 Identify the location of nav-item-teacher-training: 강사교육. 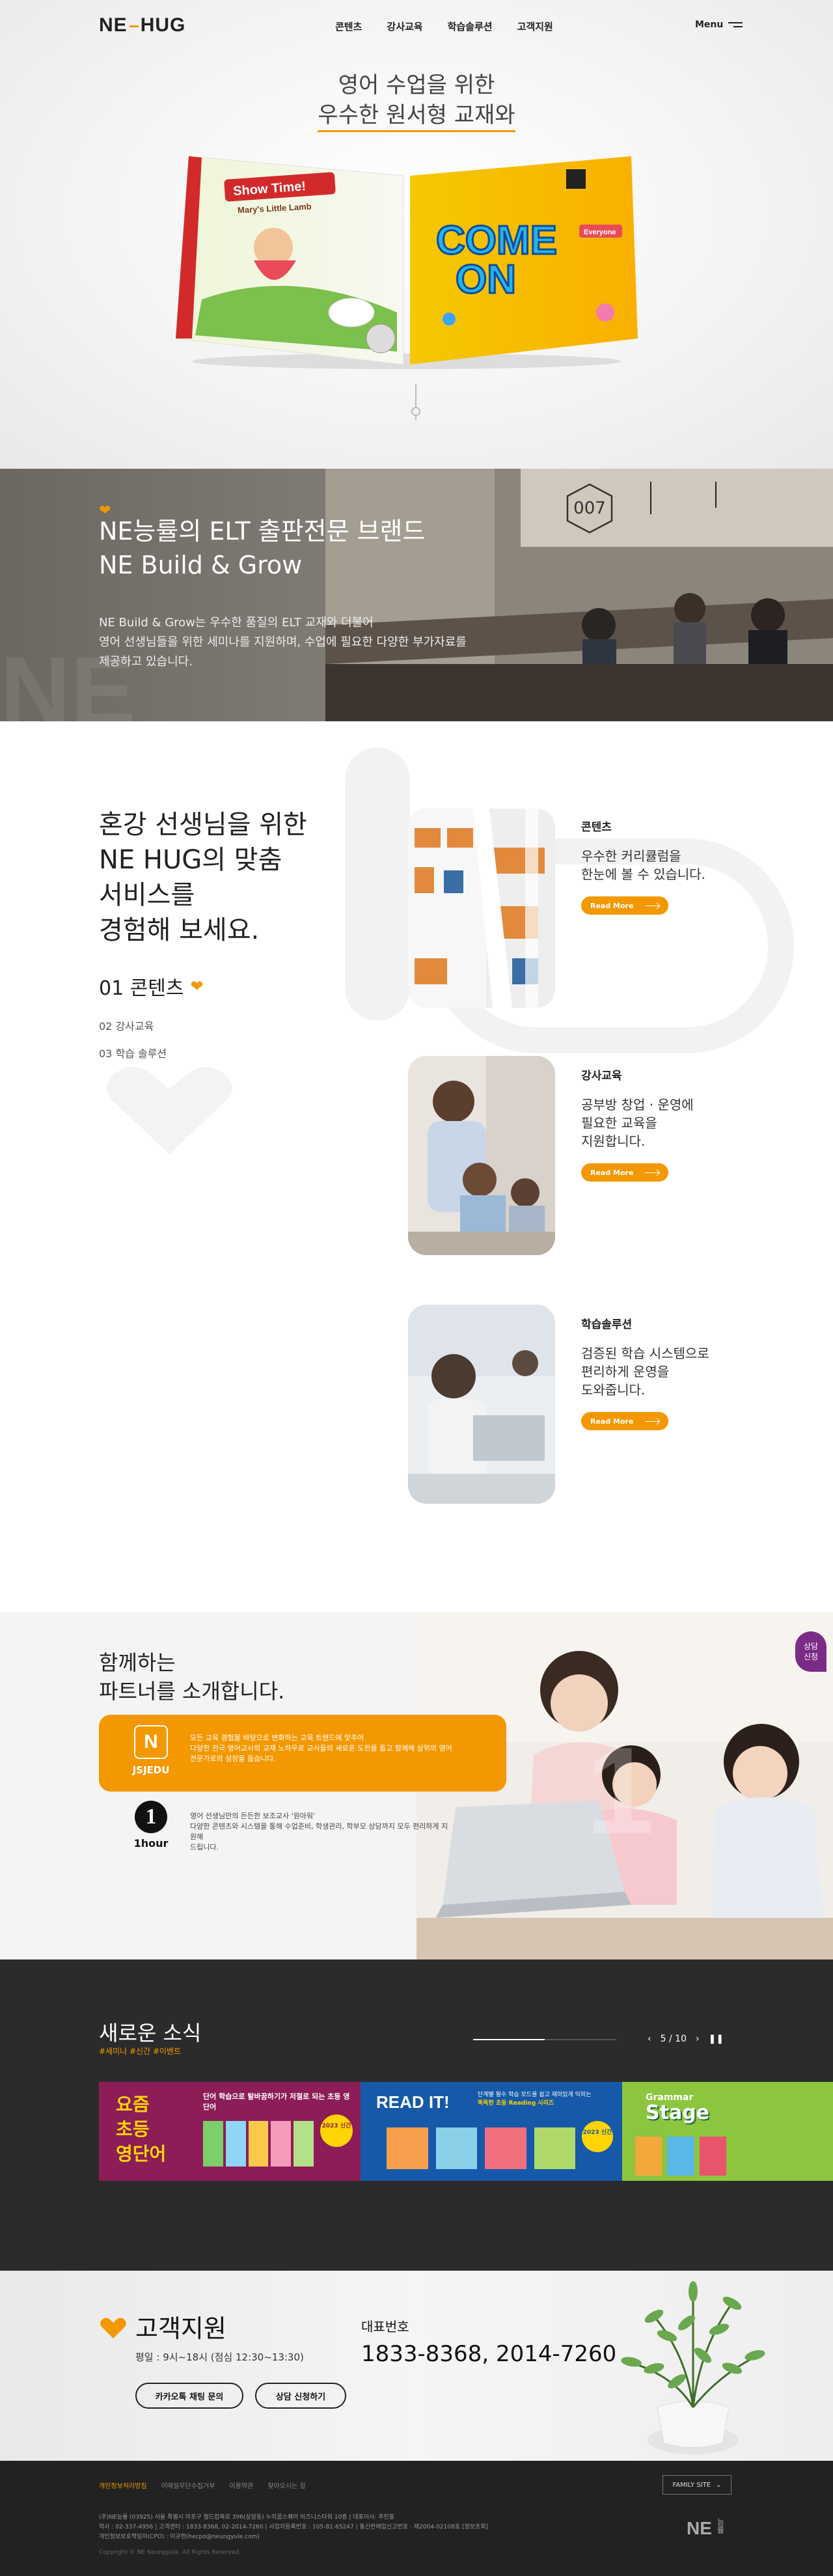
(404, 26).